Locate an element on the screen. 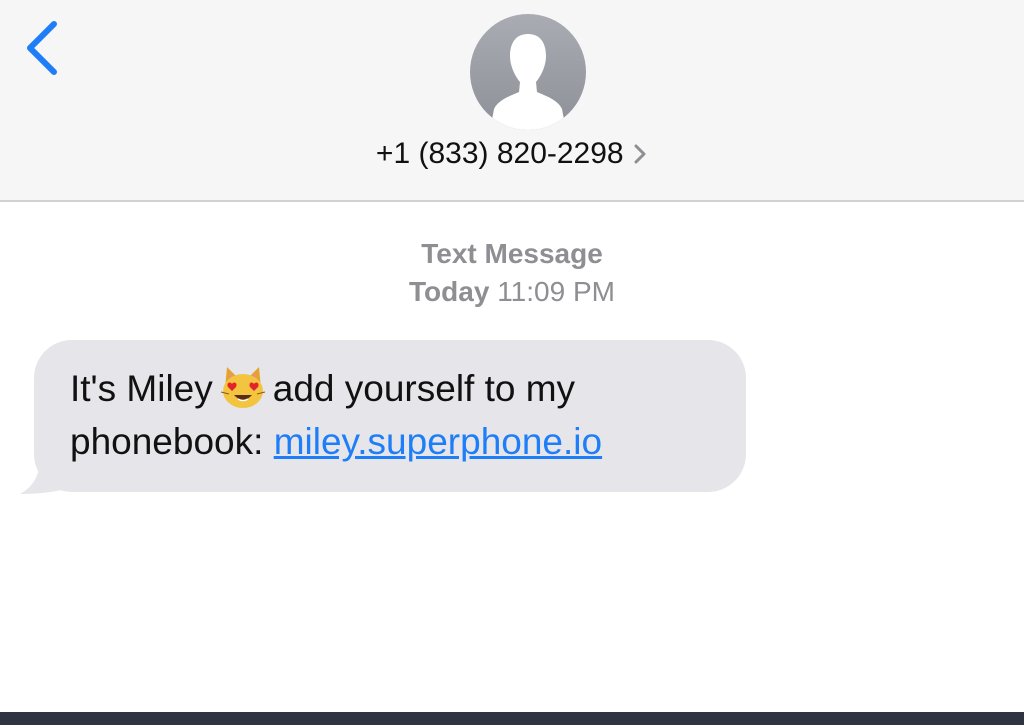  bottom-edge-bar is located at coordinates (512, 718).